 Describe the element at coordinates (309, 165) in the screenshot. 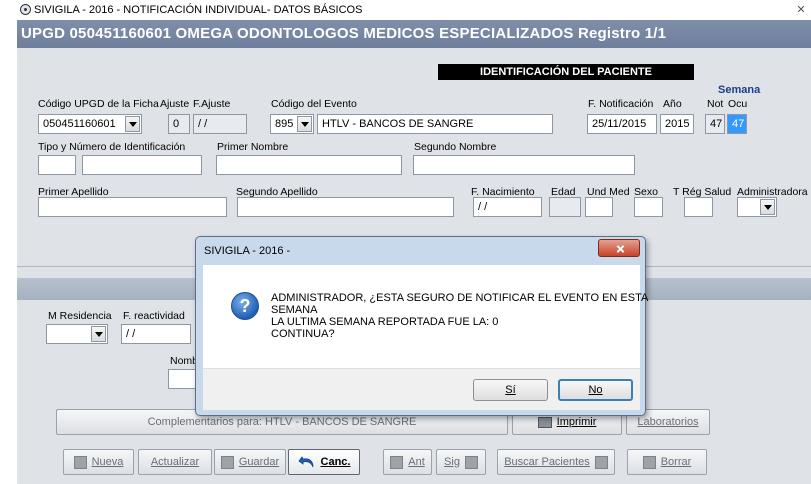

I see `primer-nombre-field` at that location.